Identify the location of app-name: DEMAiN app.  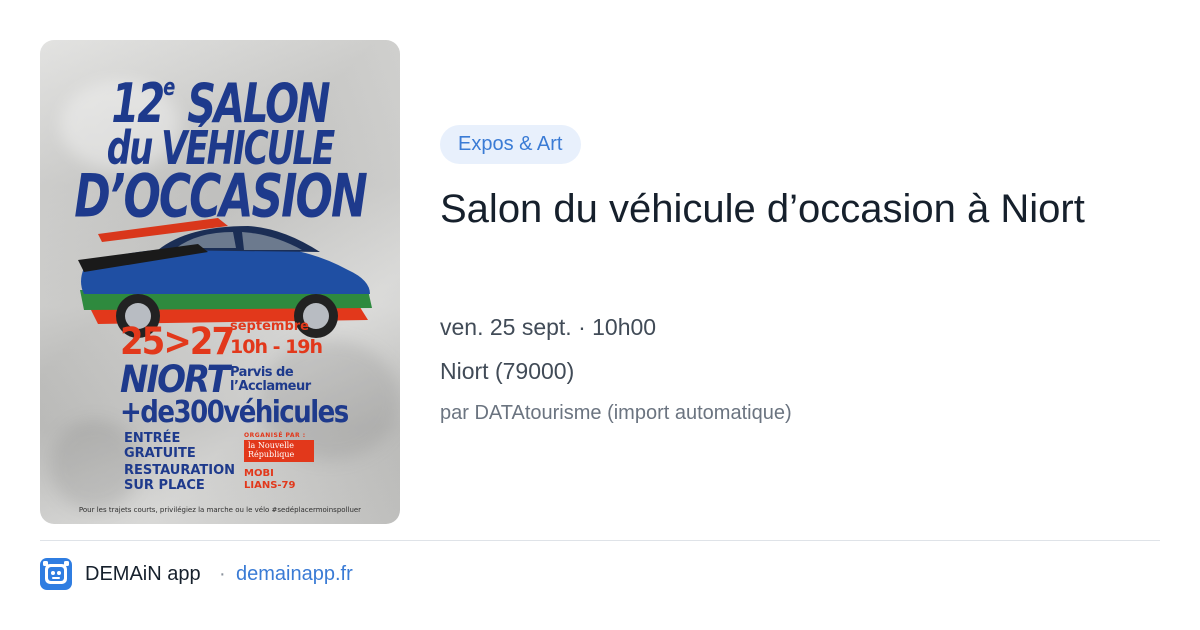
(143, 574).